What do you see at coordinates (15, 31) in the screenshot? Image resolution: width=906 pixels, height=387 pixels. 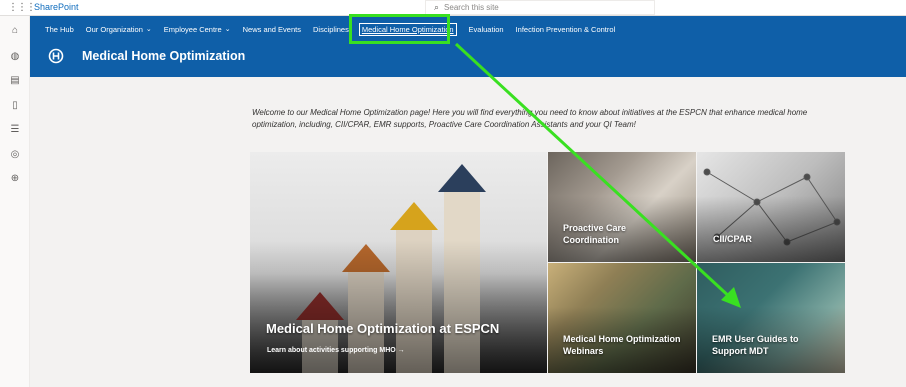 I see `home-icon: ⌂` at bounding box center [15, 31].